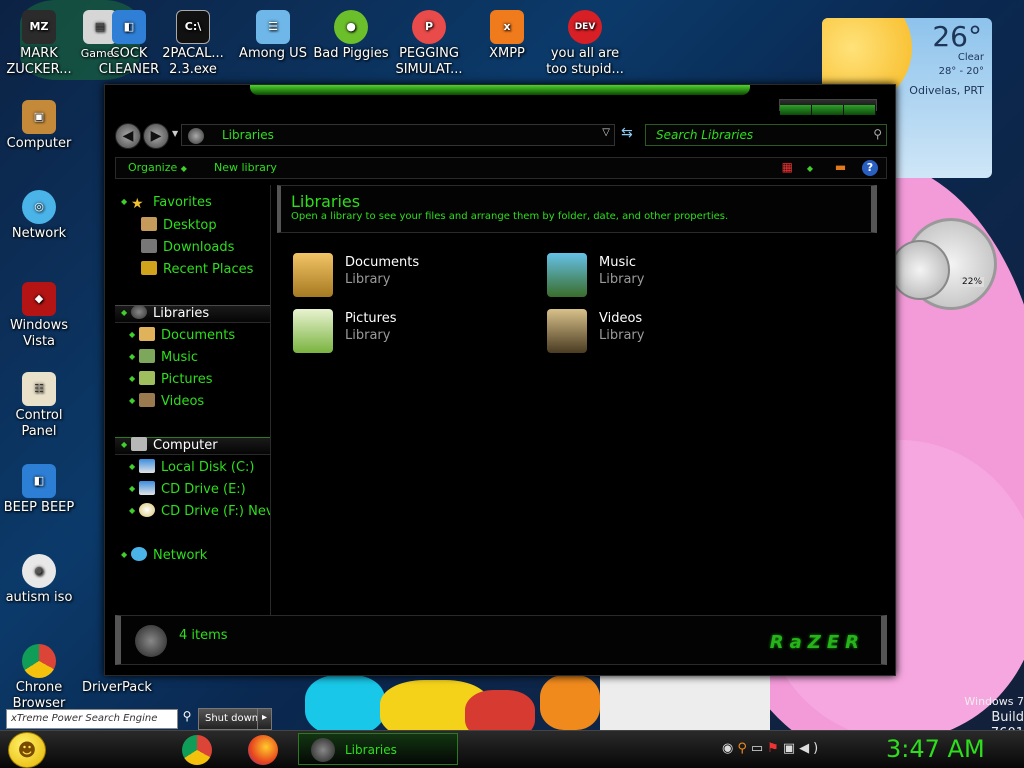 The image size is (1024, 768). I want to click on desktop-icon-chrone-browser: Chrone Browser, so click(41, 678).